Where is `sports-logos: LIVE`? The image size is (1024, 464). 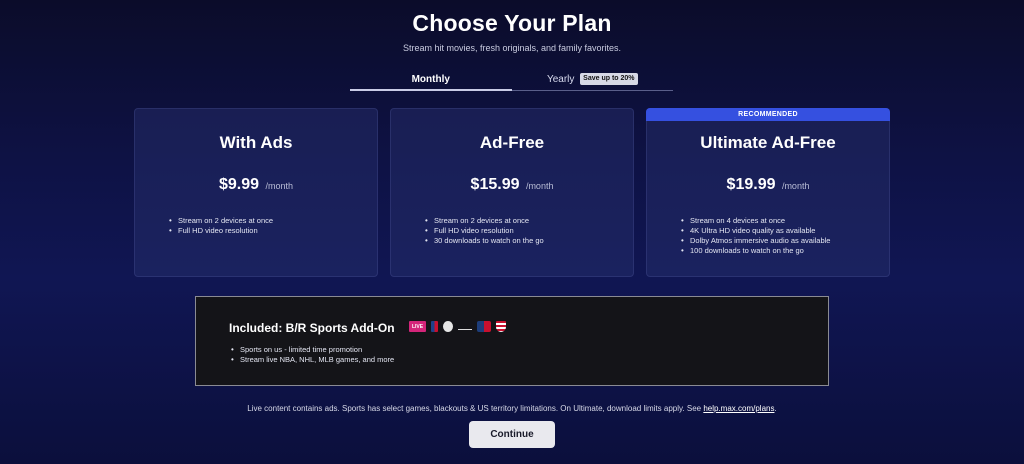
sports-logos: LIVE is located at coordinates (457, 326).